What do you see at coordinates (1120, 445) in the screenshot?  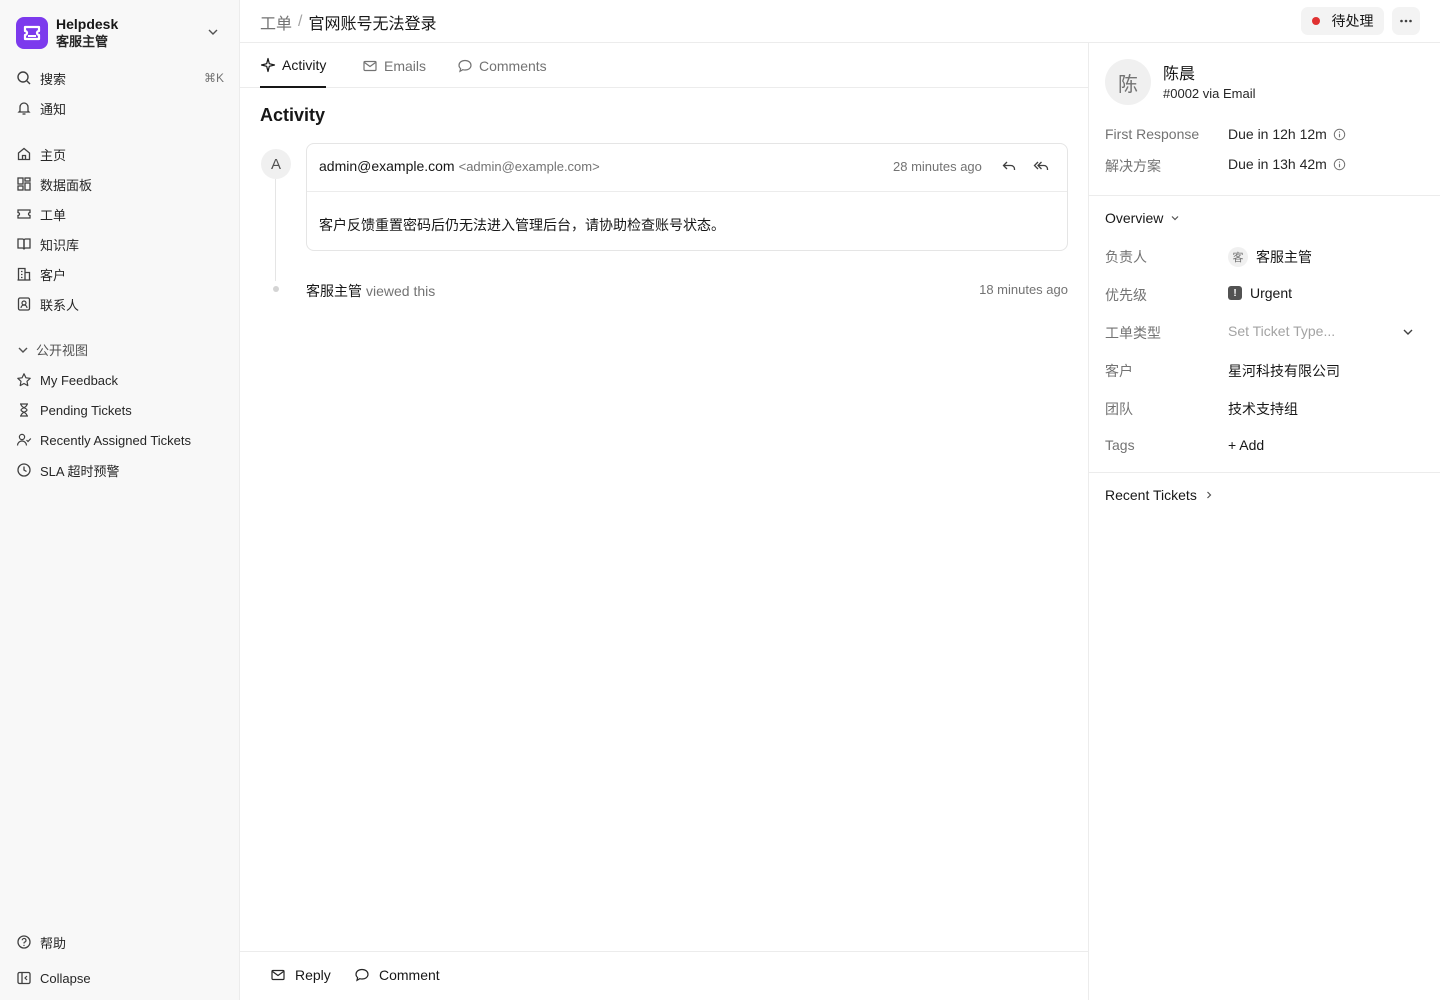 I see `field-label: Tags` at bounding box center [1120, 445].